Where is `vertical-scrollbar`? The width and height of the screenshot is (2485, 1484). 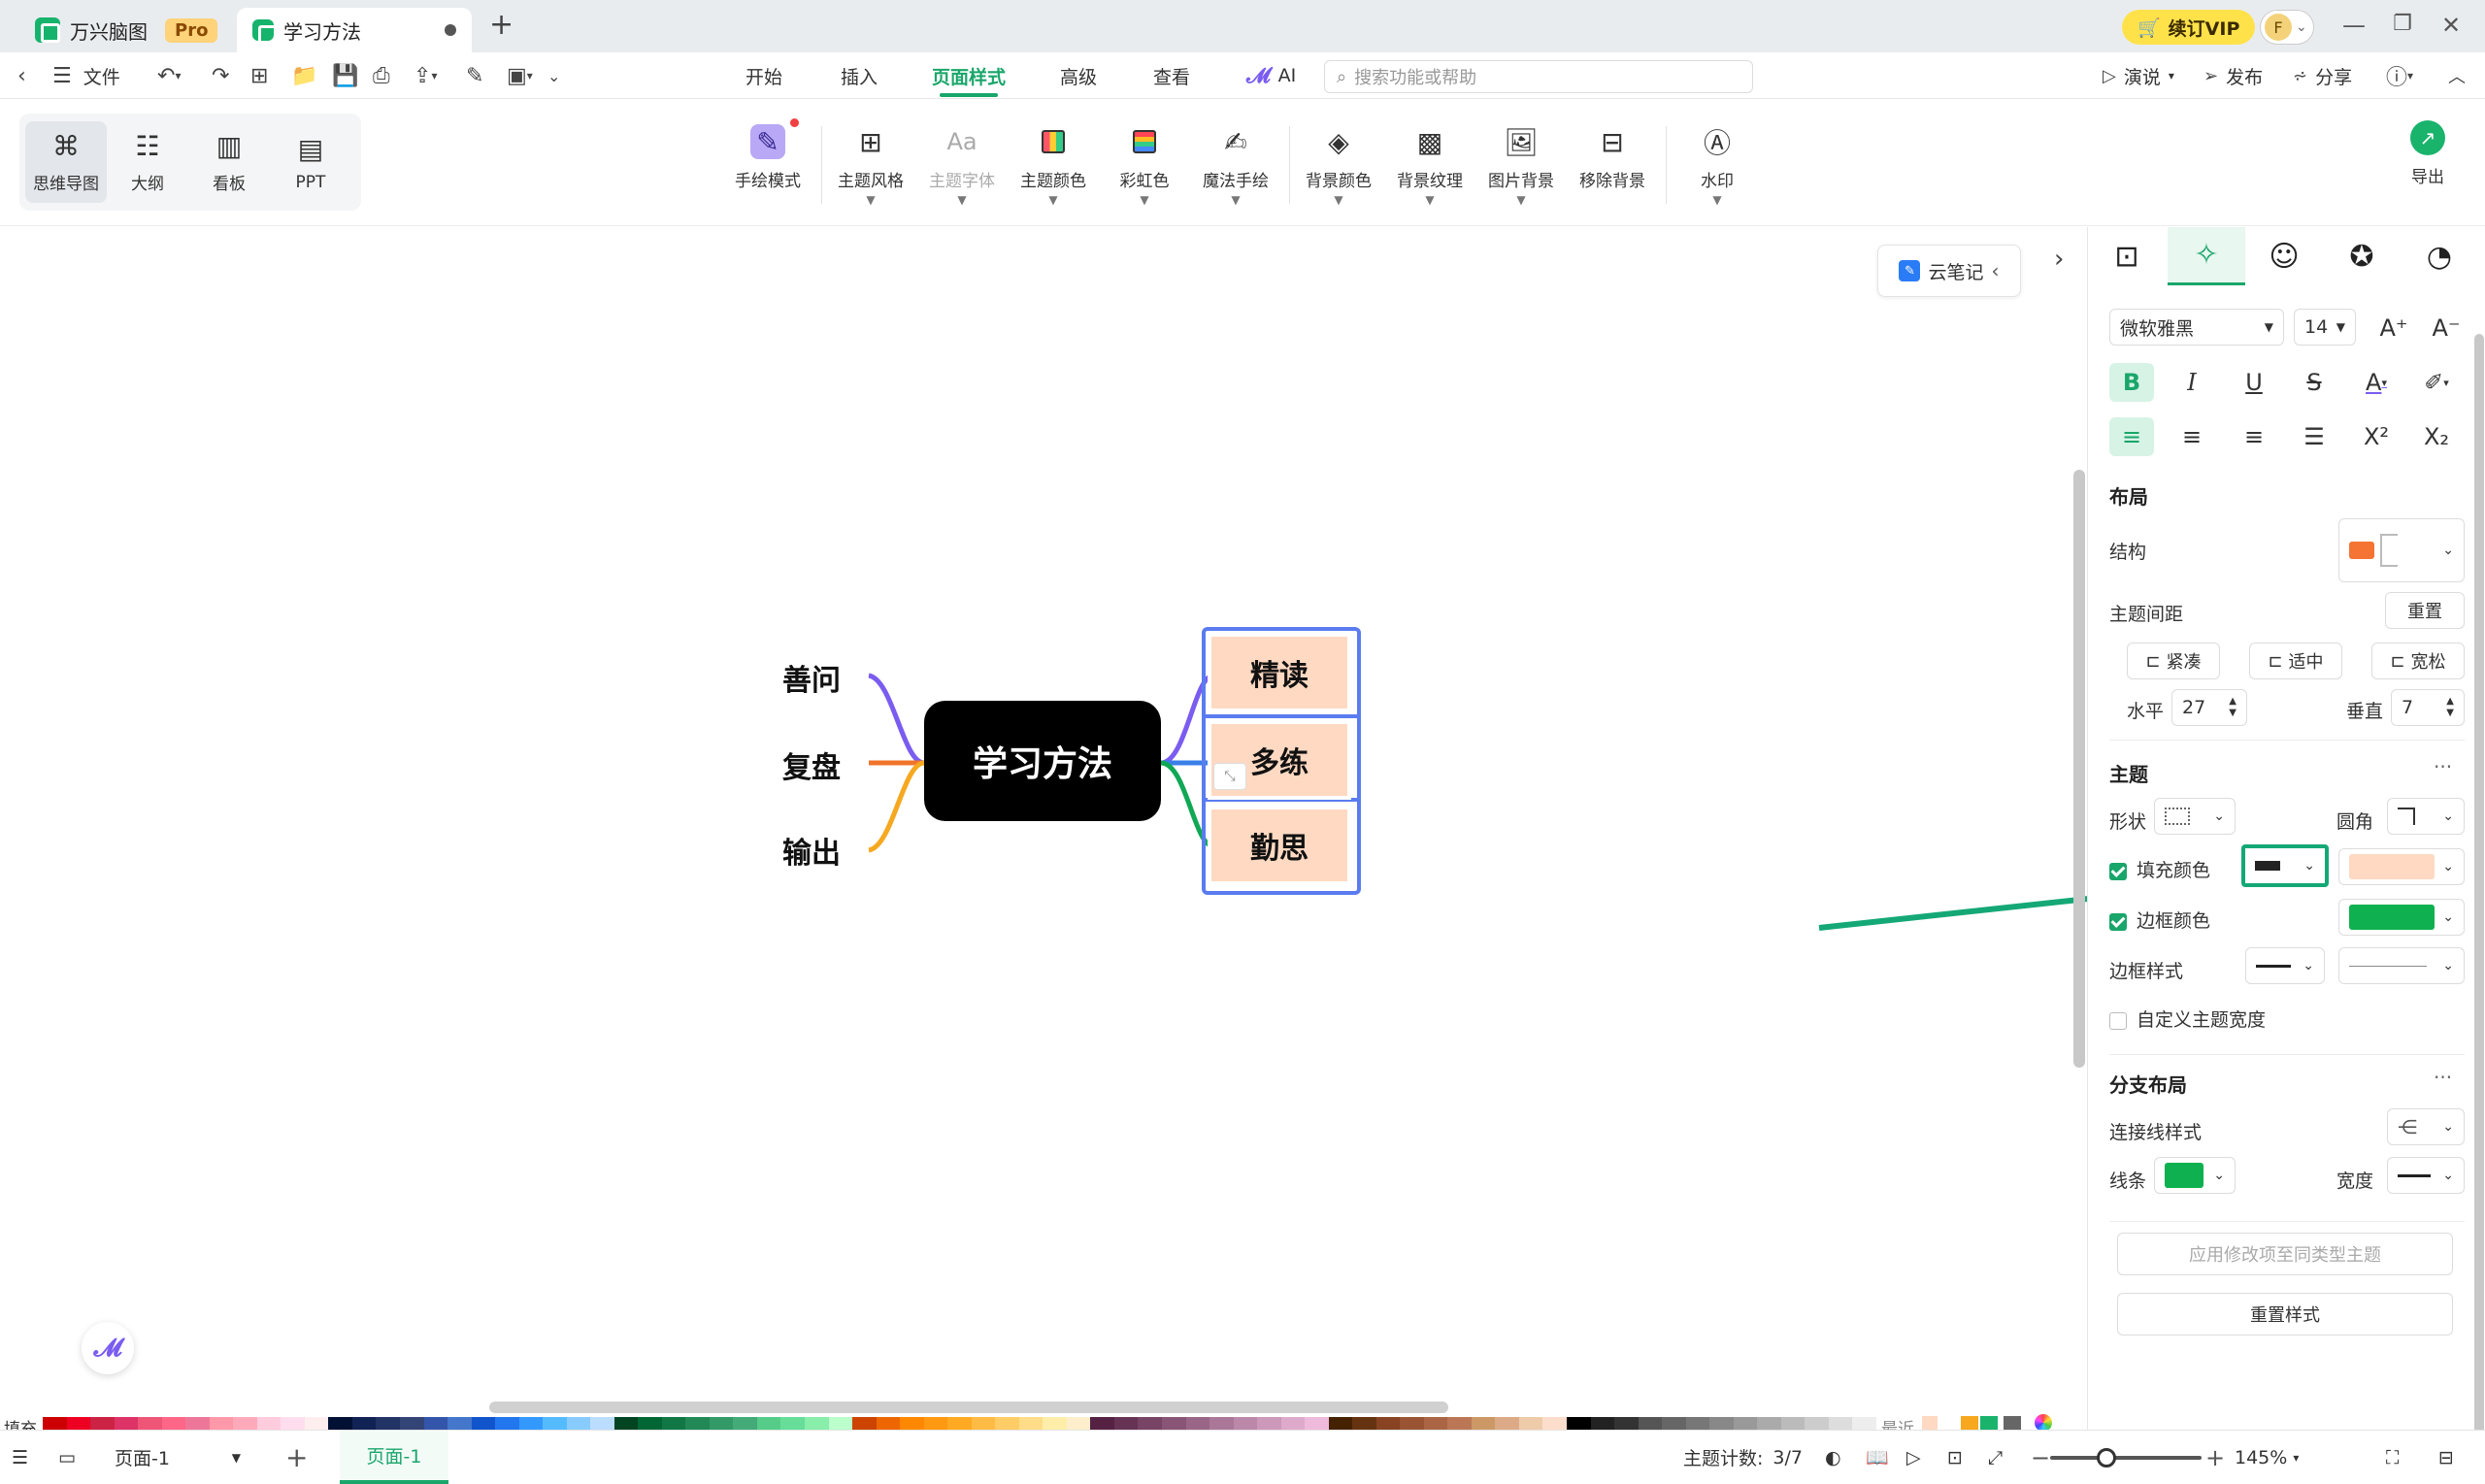
vertical-scrollbar is located at coordinates (2079, 769).